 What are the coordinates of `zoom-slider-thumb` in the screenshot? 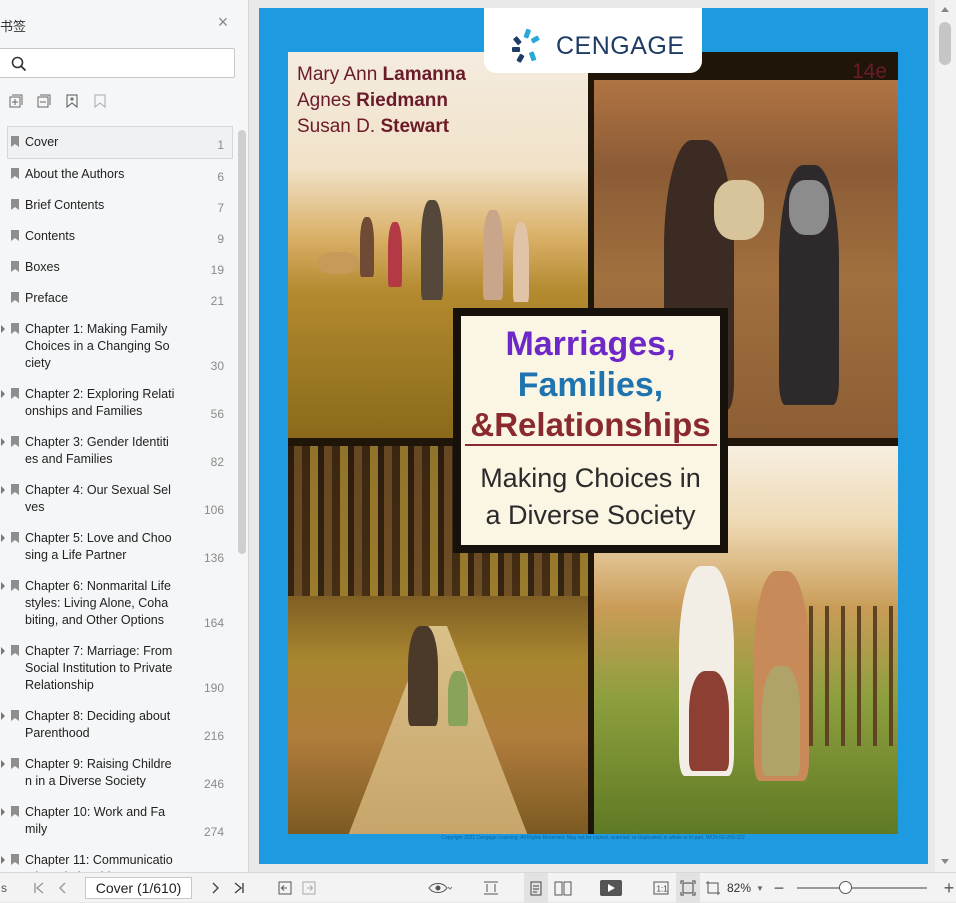 It's located at (846, 887).